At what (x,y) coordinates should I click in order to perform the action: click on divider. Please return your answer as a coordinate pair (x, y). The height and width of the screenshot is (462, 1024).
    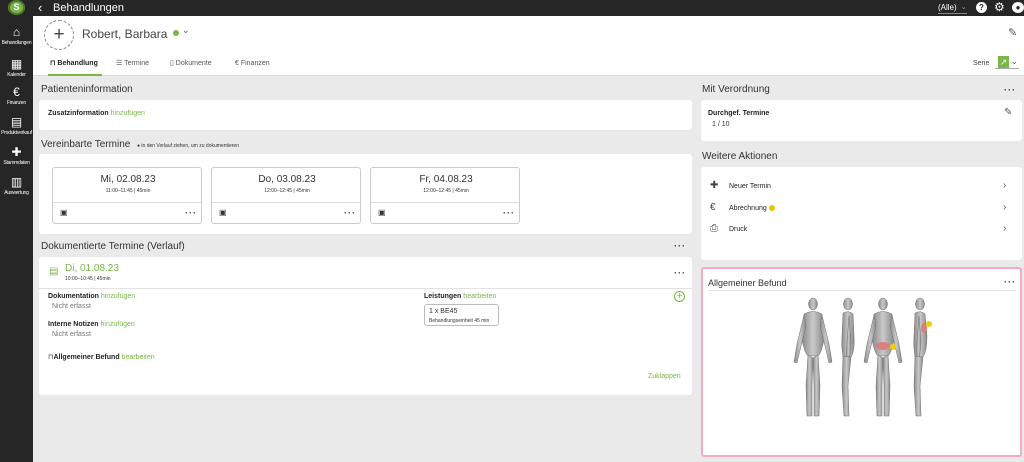
    Looking at the image, I should click on (286, 202).